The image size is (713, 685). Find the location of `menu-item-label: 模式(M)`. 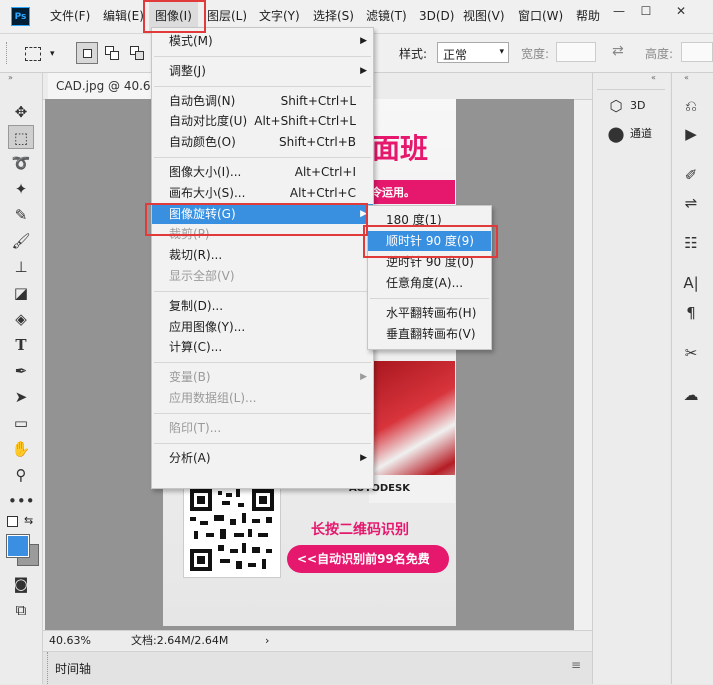

menu-item-label: 模式(M) is located at coordinates (191, 41).